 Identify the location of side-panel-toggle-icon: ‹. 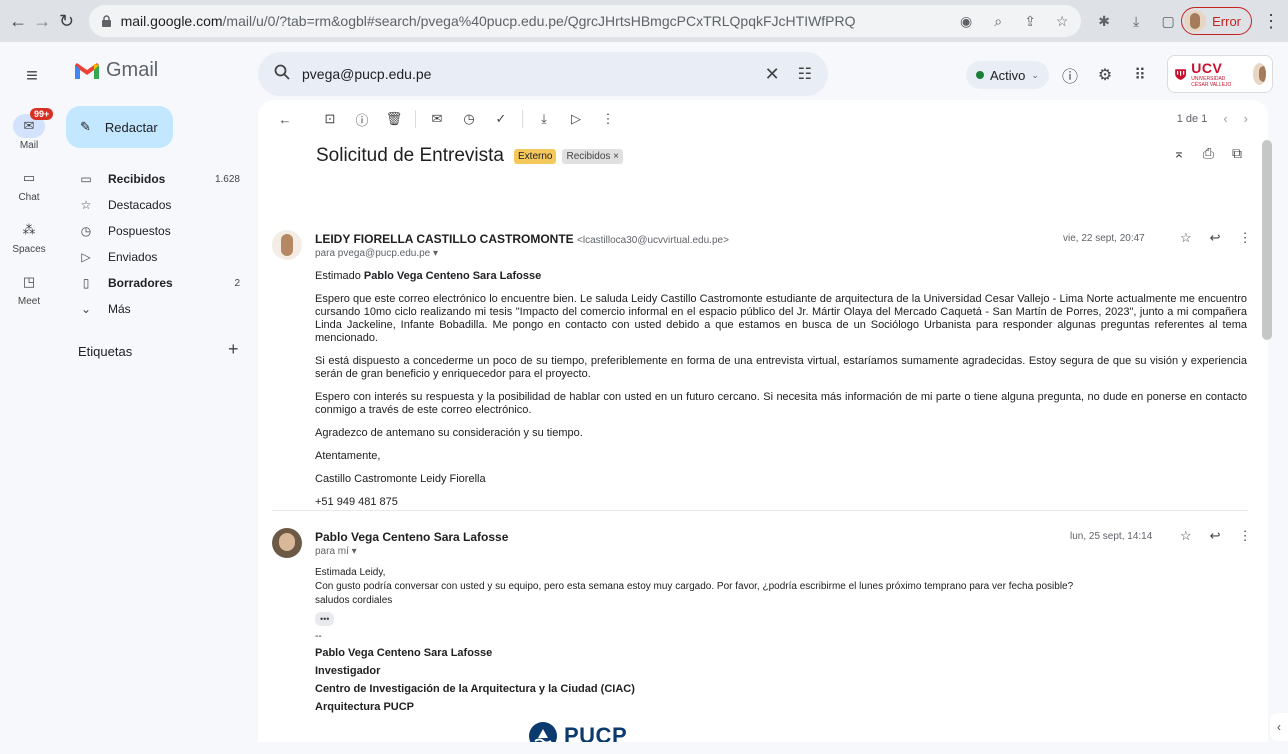
(1279, 727).